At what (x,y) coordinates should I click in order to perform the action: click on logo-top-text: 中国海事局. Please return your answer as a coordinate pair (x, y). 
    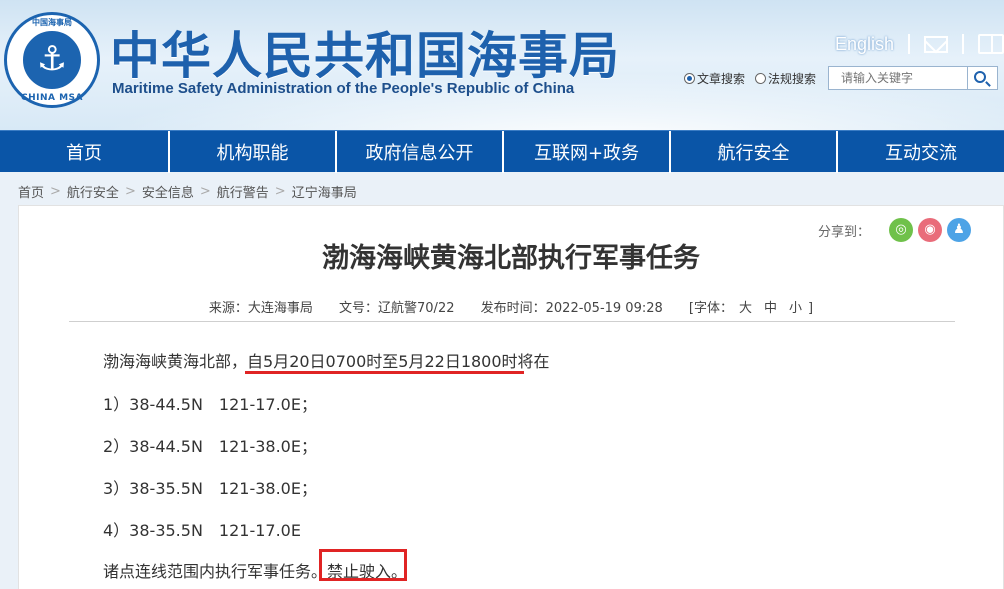
    Looking at the image, I should click on (52, 22).